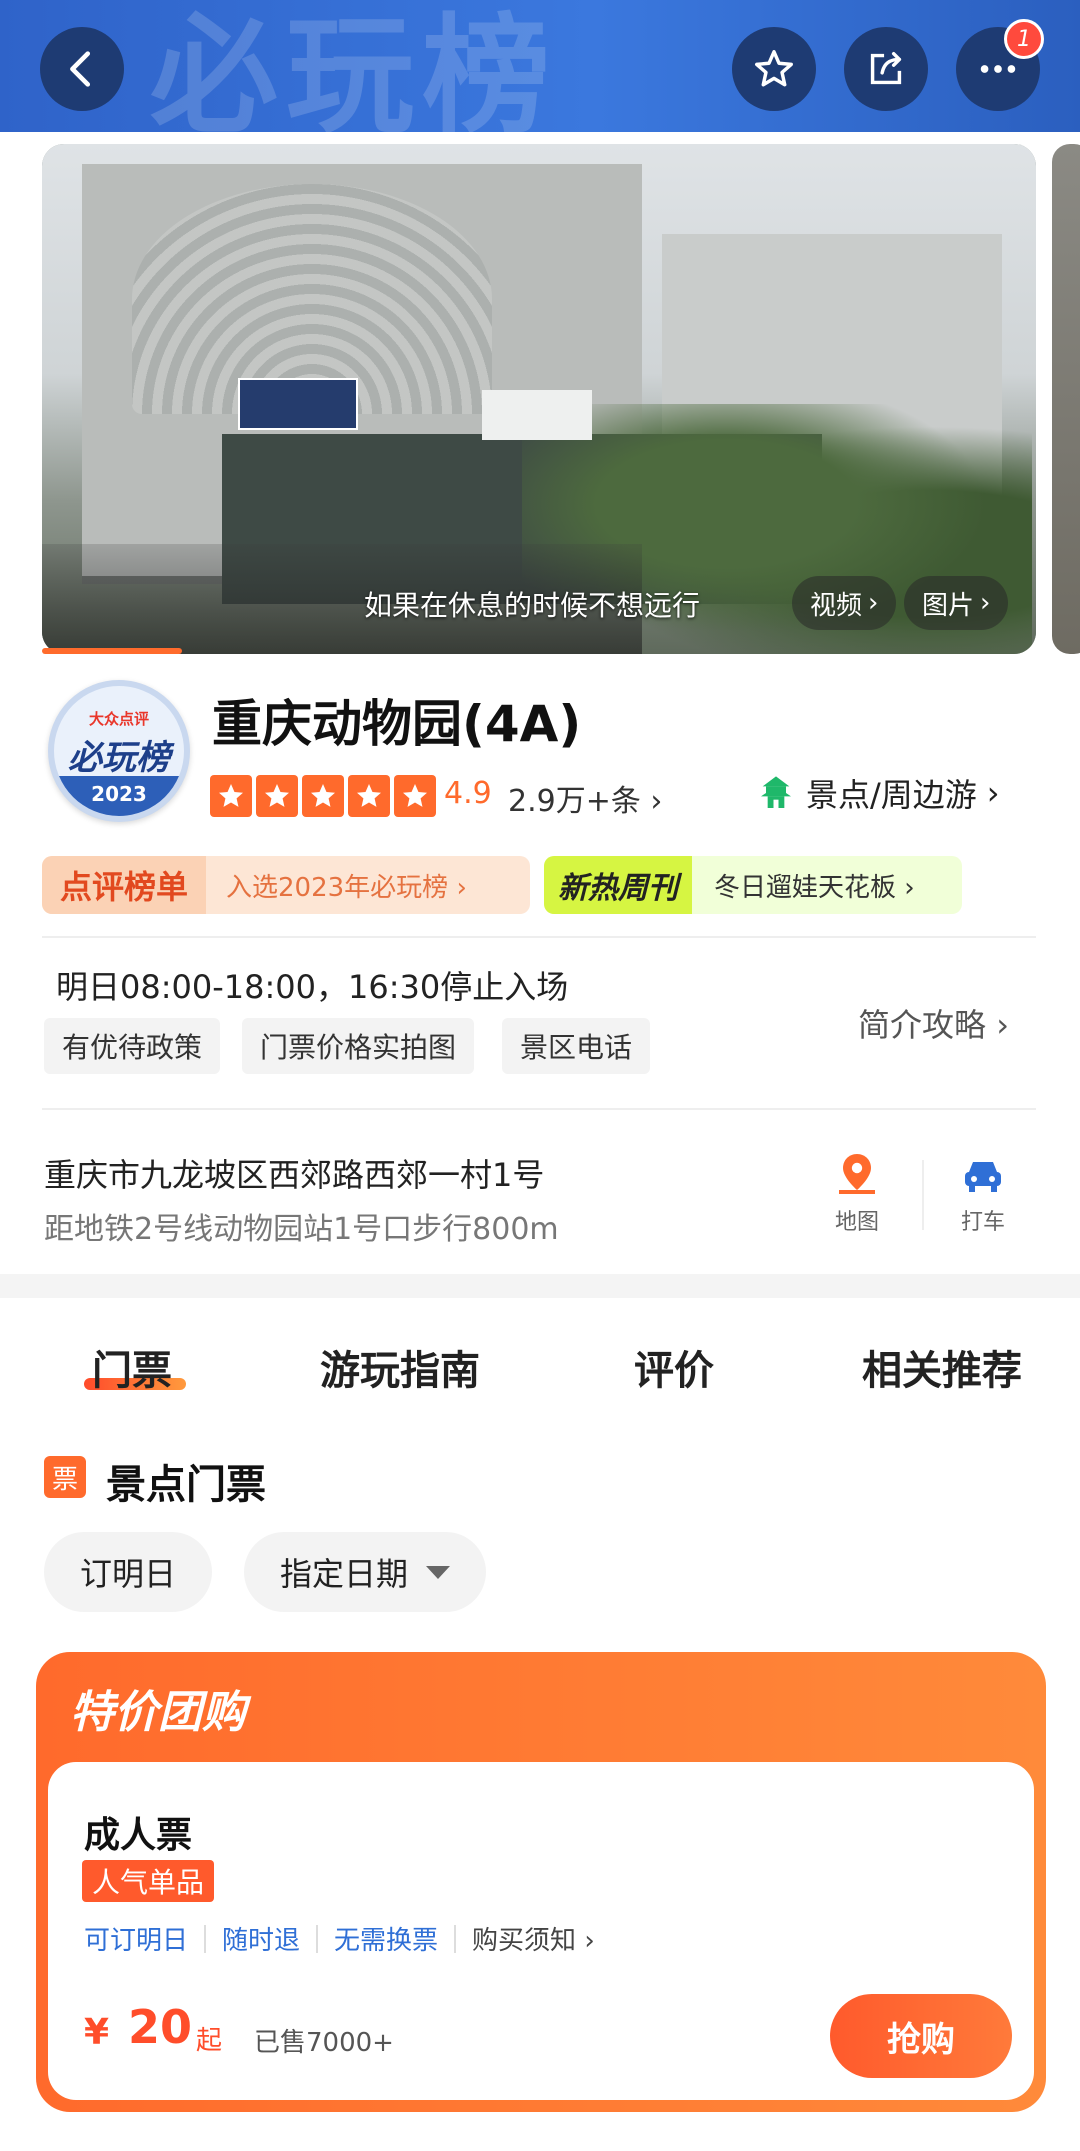 This screenshot has width=1080, height=2151. I want to click on rating-stars, so click(323, 796).